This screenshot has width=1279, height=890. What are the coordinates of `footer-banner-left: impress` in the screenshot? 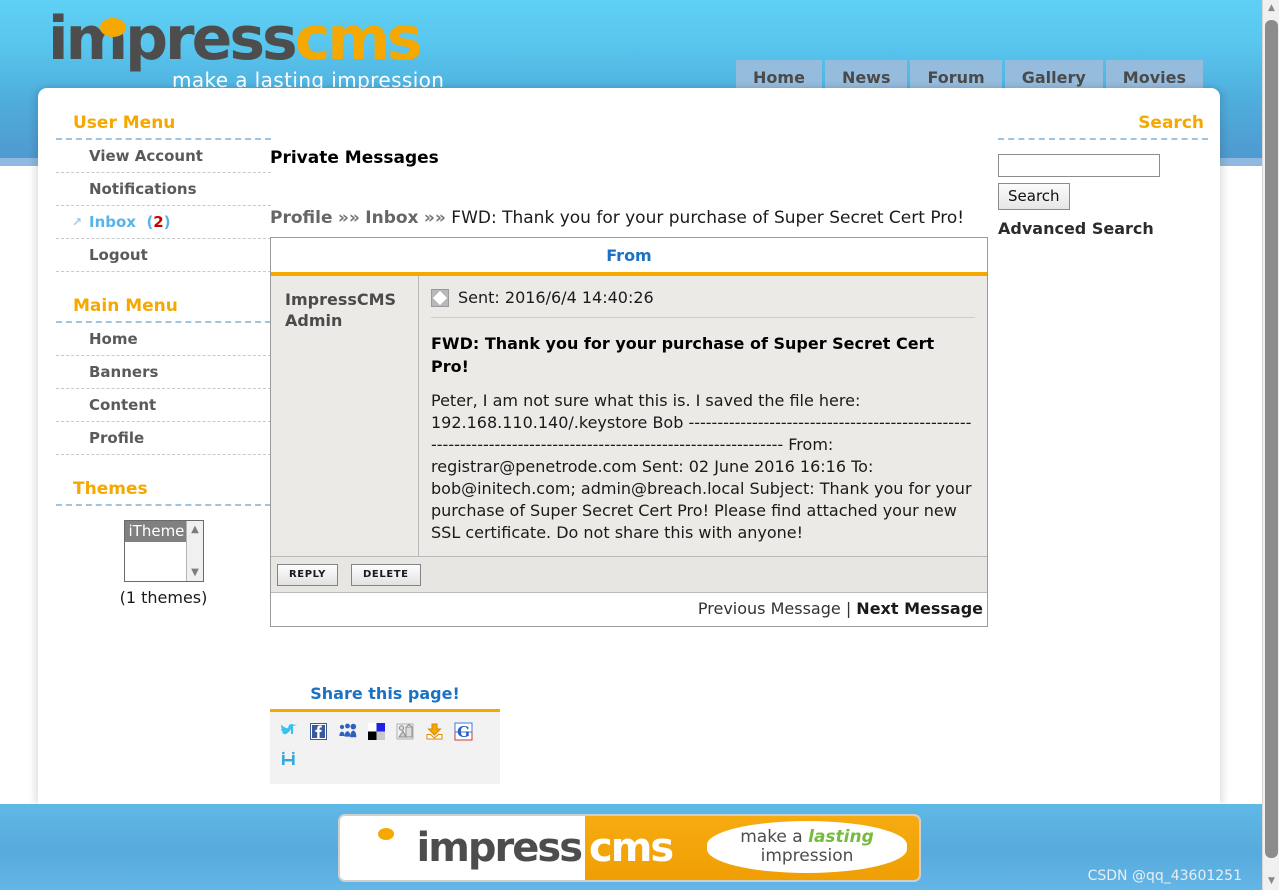 It's located at (462, 848).